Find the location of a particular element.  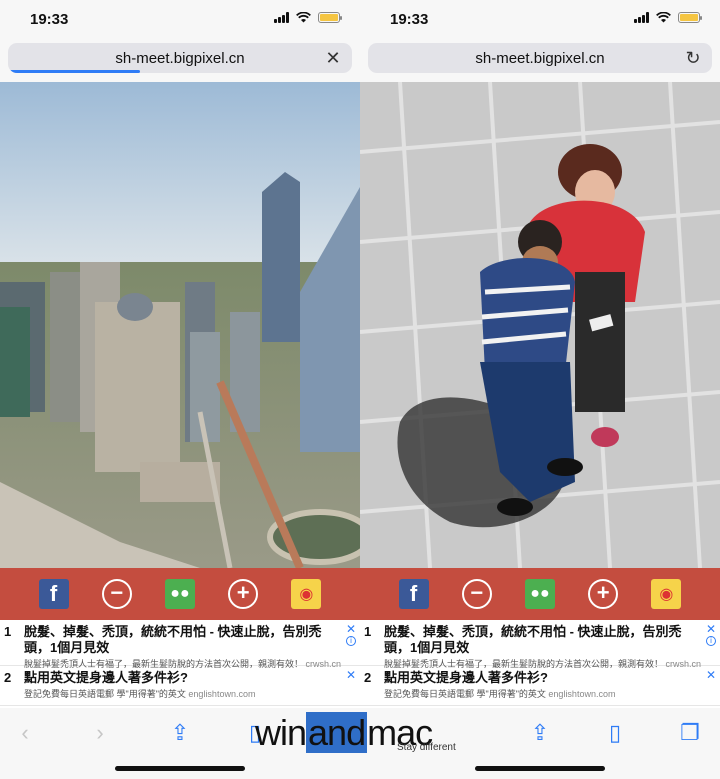

address-bar: sh-meet.bigpixel.cn ✕ is located at coordinates (180, 58).